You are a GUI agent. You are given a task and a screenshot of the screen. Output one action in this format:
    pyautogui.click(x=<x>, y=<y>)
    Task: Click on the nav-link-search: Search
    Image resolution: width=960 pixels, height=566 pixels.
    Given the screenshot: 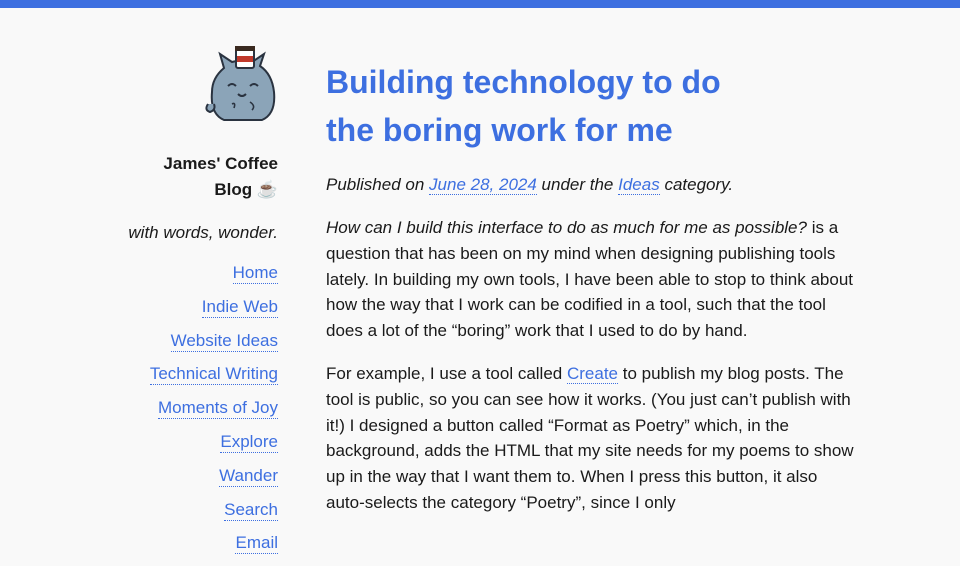 What is the action you would take?
    pyautogui.click(x=189, y=510)
    